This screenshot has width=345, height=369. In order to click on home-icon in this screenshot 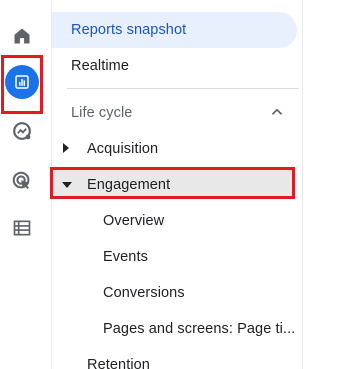, I will do `click(22, 36)`.